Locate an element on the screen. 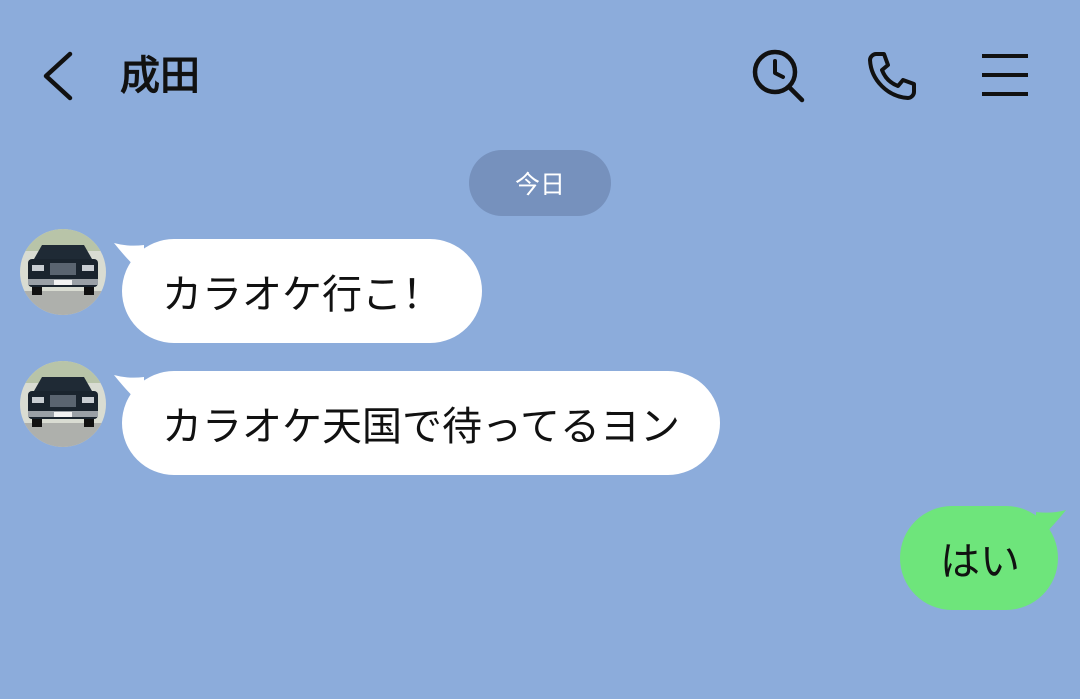 The height and width of the screenshot is (699, 1080). message-bubble-incoming: カラオケ行こ！ is located at coordinates (298, 291).